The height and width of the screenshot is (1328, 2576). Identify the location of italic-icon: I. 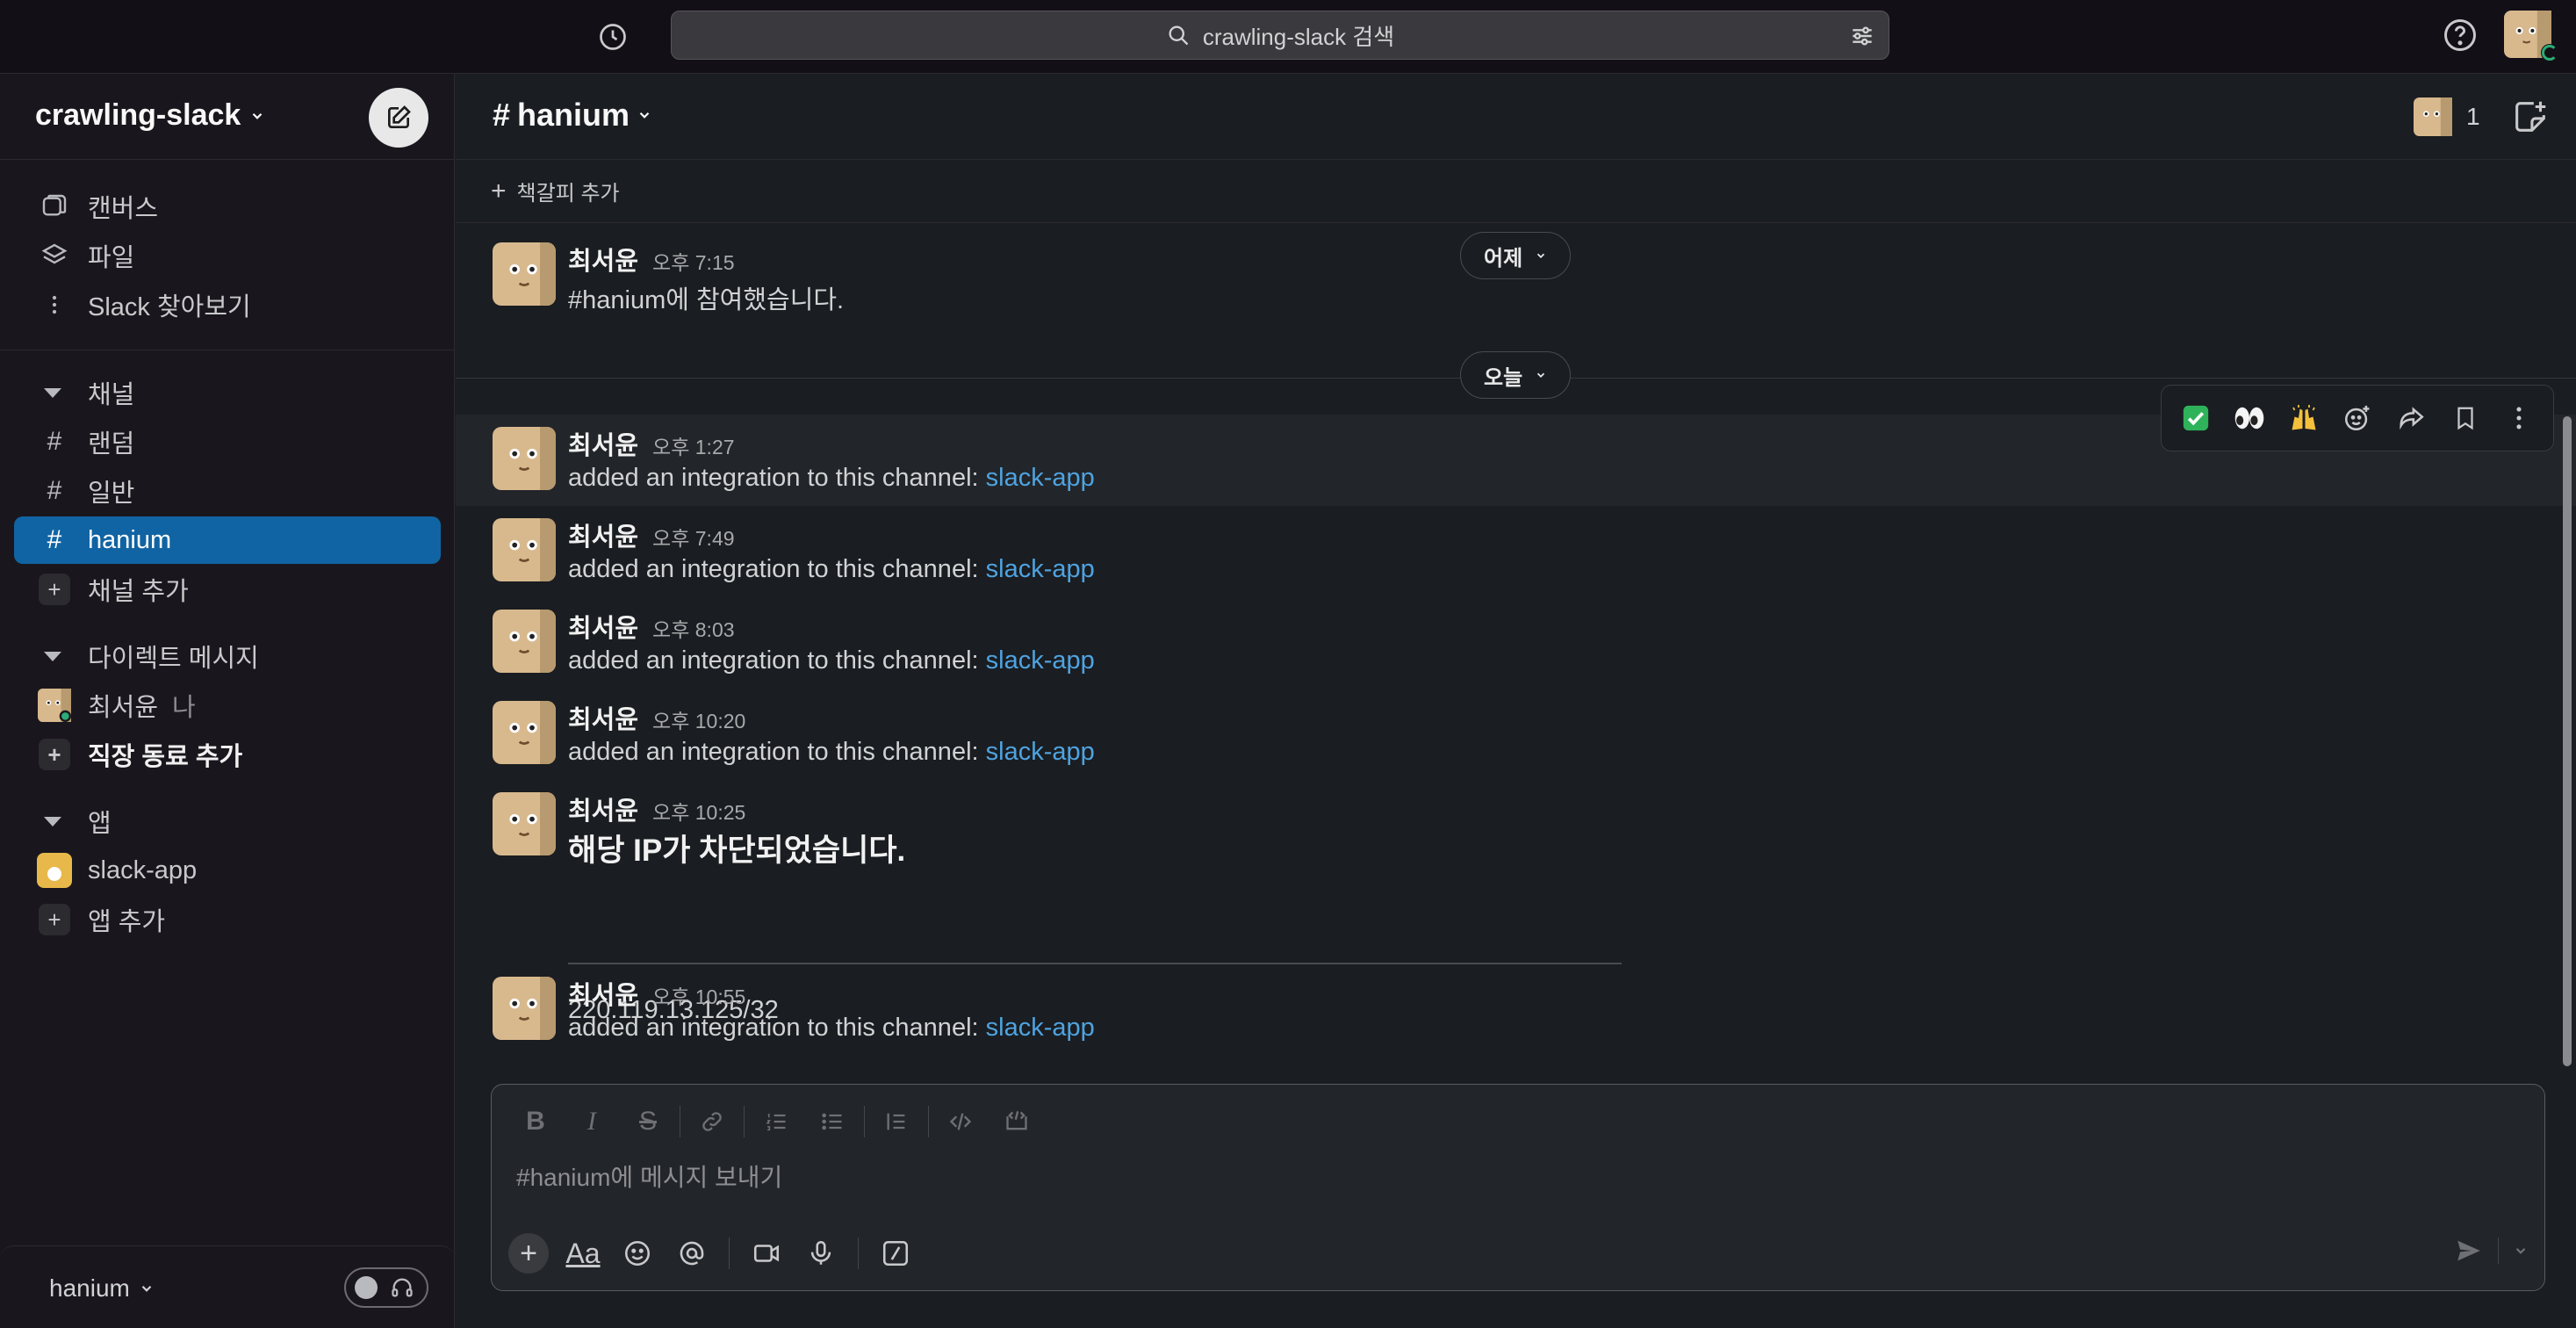
(592, 1121).